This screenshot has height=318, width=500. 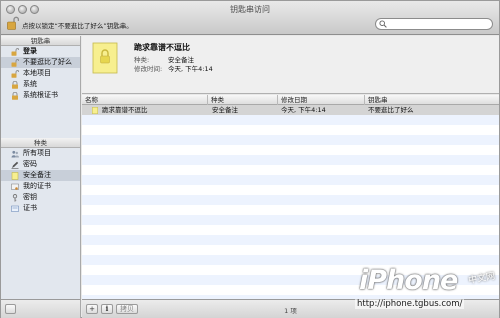 I want to click on watermark-logo: iPhone, so click(x=408, y=280).